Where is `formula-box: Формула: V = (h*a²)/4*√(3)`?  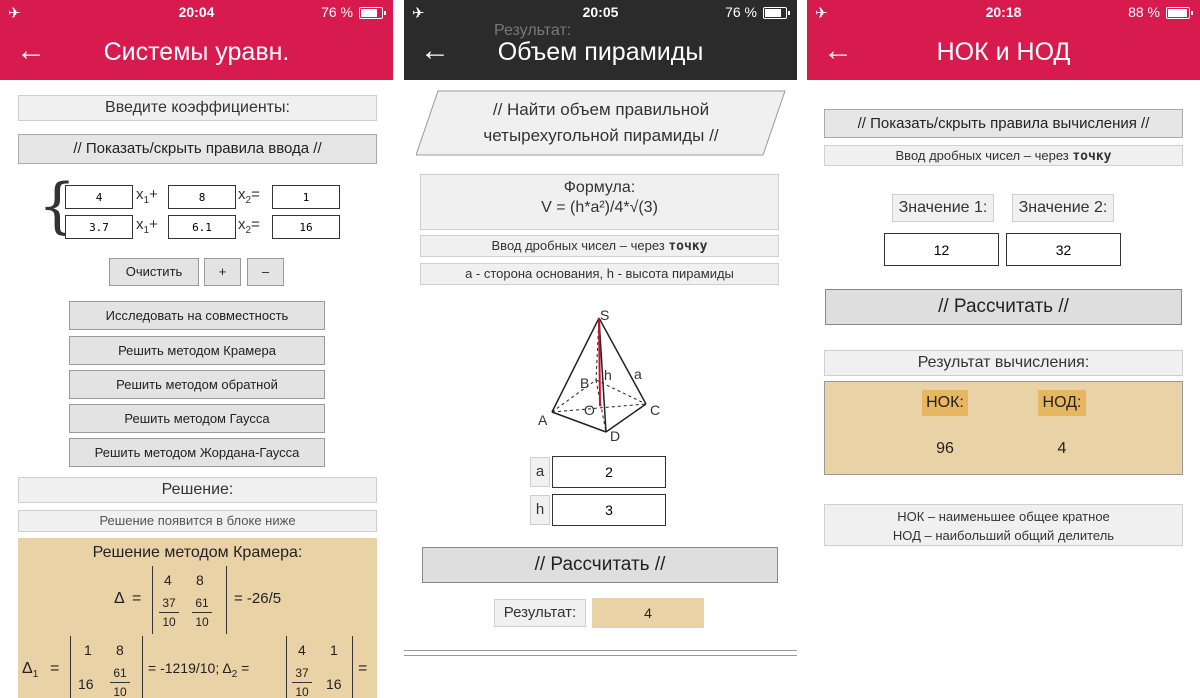
formula-box: Формула: V = (h*a²)/4*√(3) is located at coordinates (599, 202).